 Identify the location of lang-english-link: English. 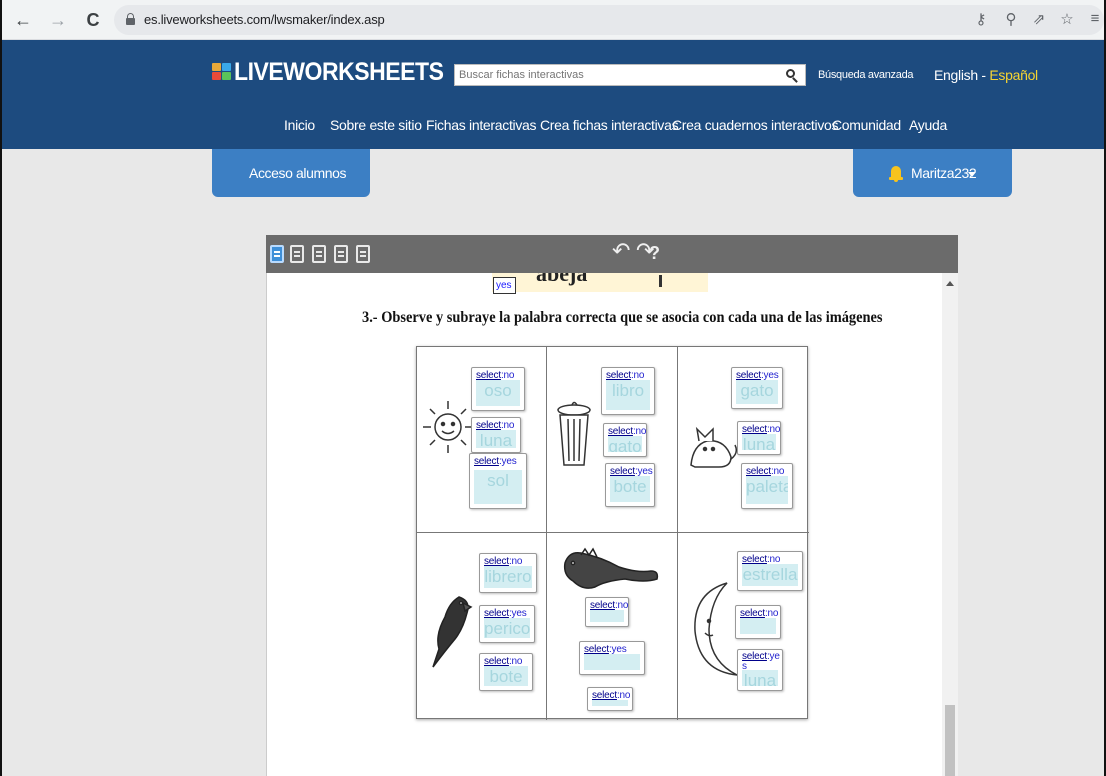
(956, 75).